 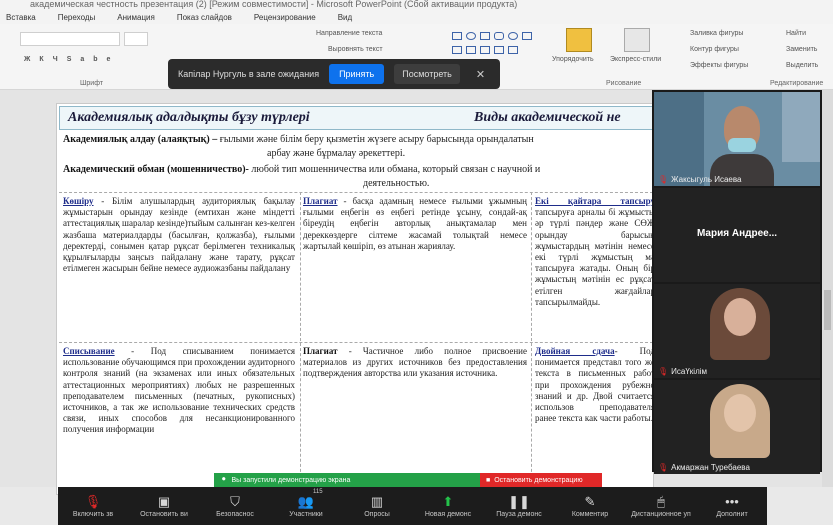 What do you see at coordinates (471, 50) in the screenshot?
I see `arrow-shape-icon` at bounding box center [471, 50].